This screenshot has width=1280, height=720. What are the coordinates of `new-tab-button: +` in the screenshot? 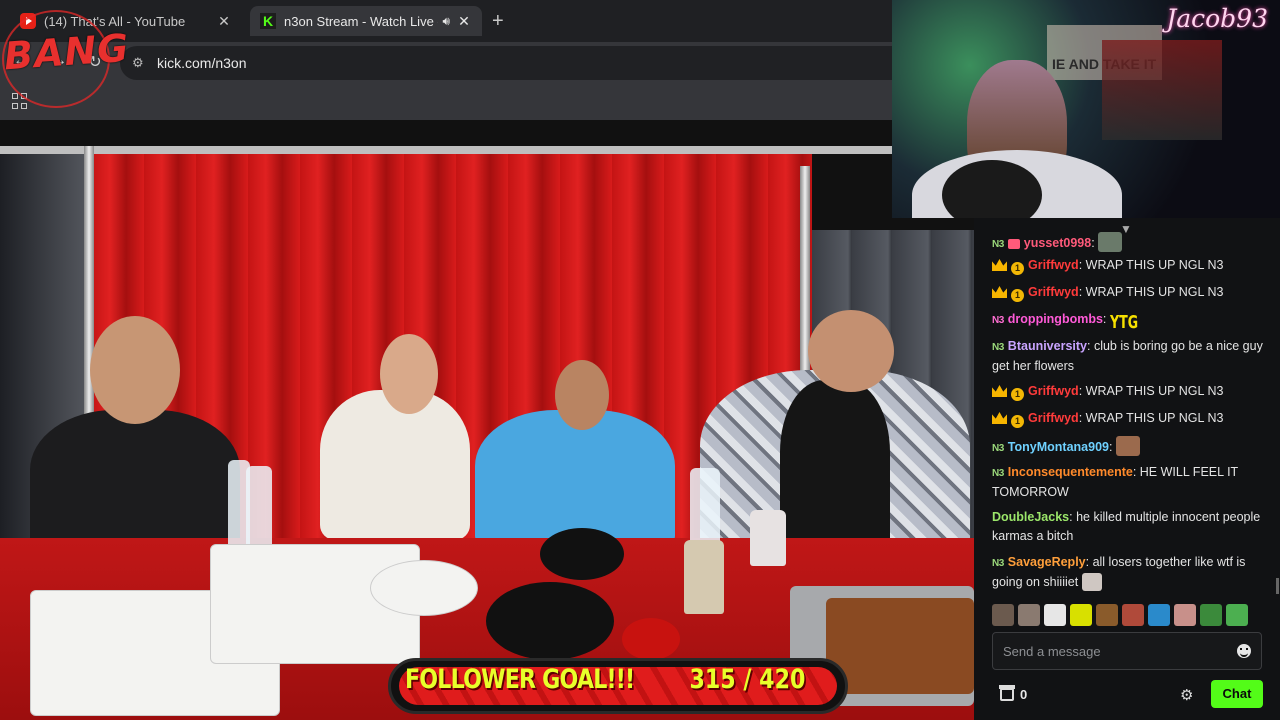 It's located at (498, 21).